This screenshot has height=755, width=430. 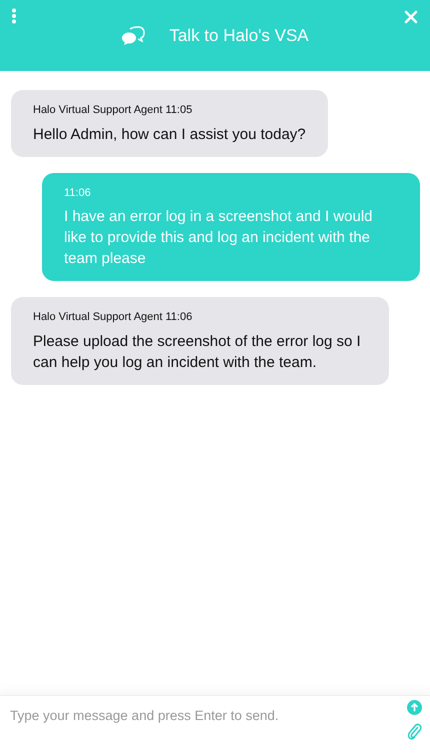 I want to click on paperclip-icon, so click(x=414, y=731).